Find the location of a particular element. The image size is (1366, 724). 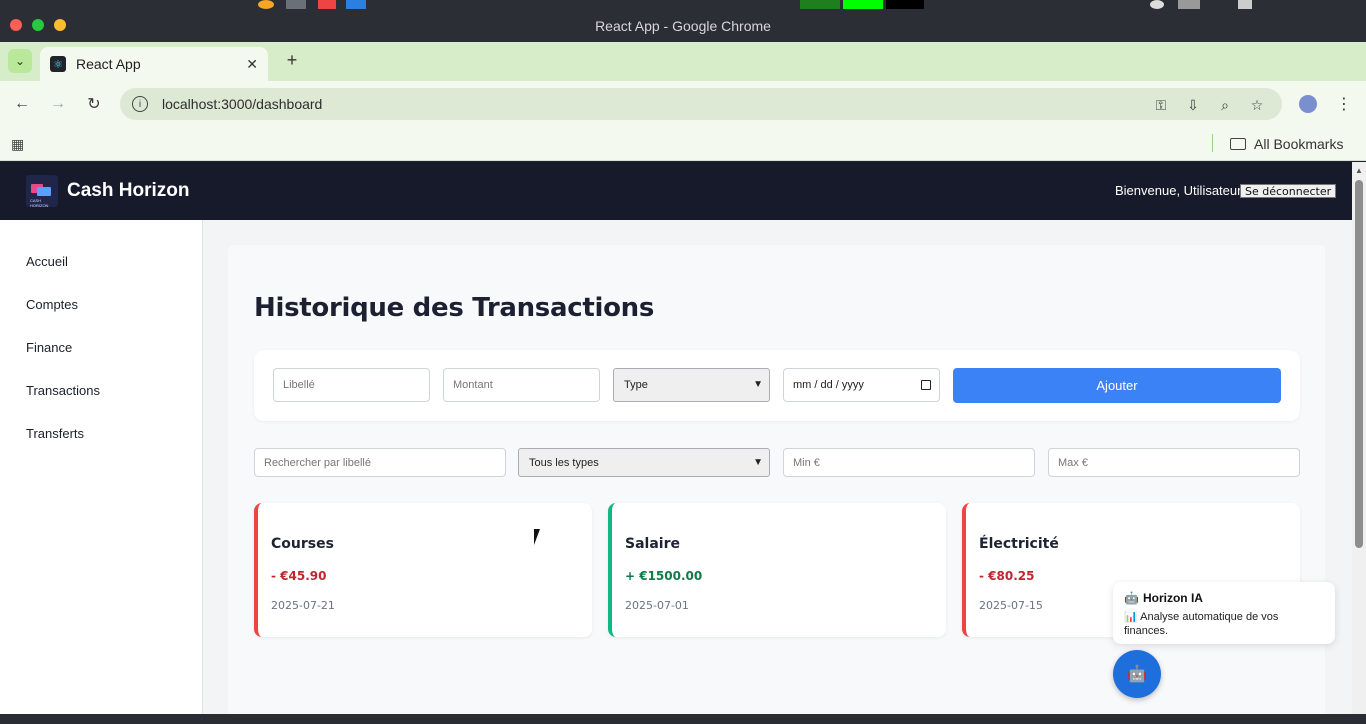

transaction-card: Courses - €45.90 2025-07-21 is located at coordinates (423, 570).